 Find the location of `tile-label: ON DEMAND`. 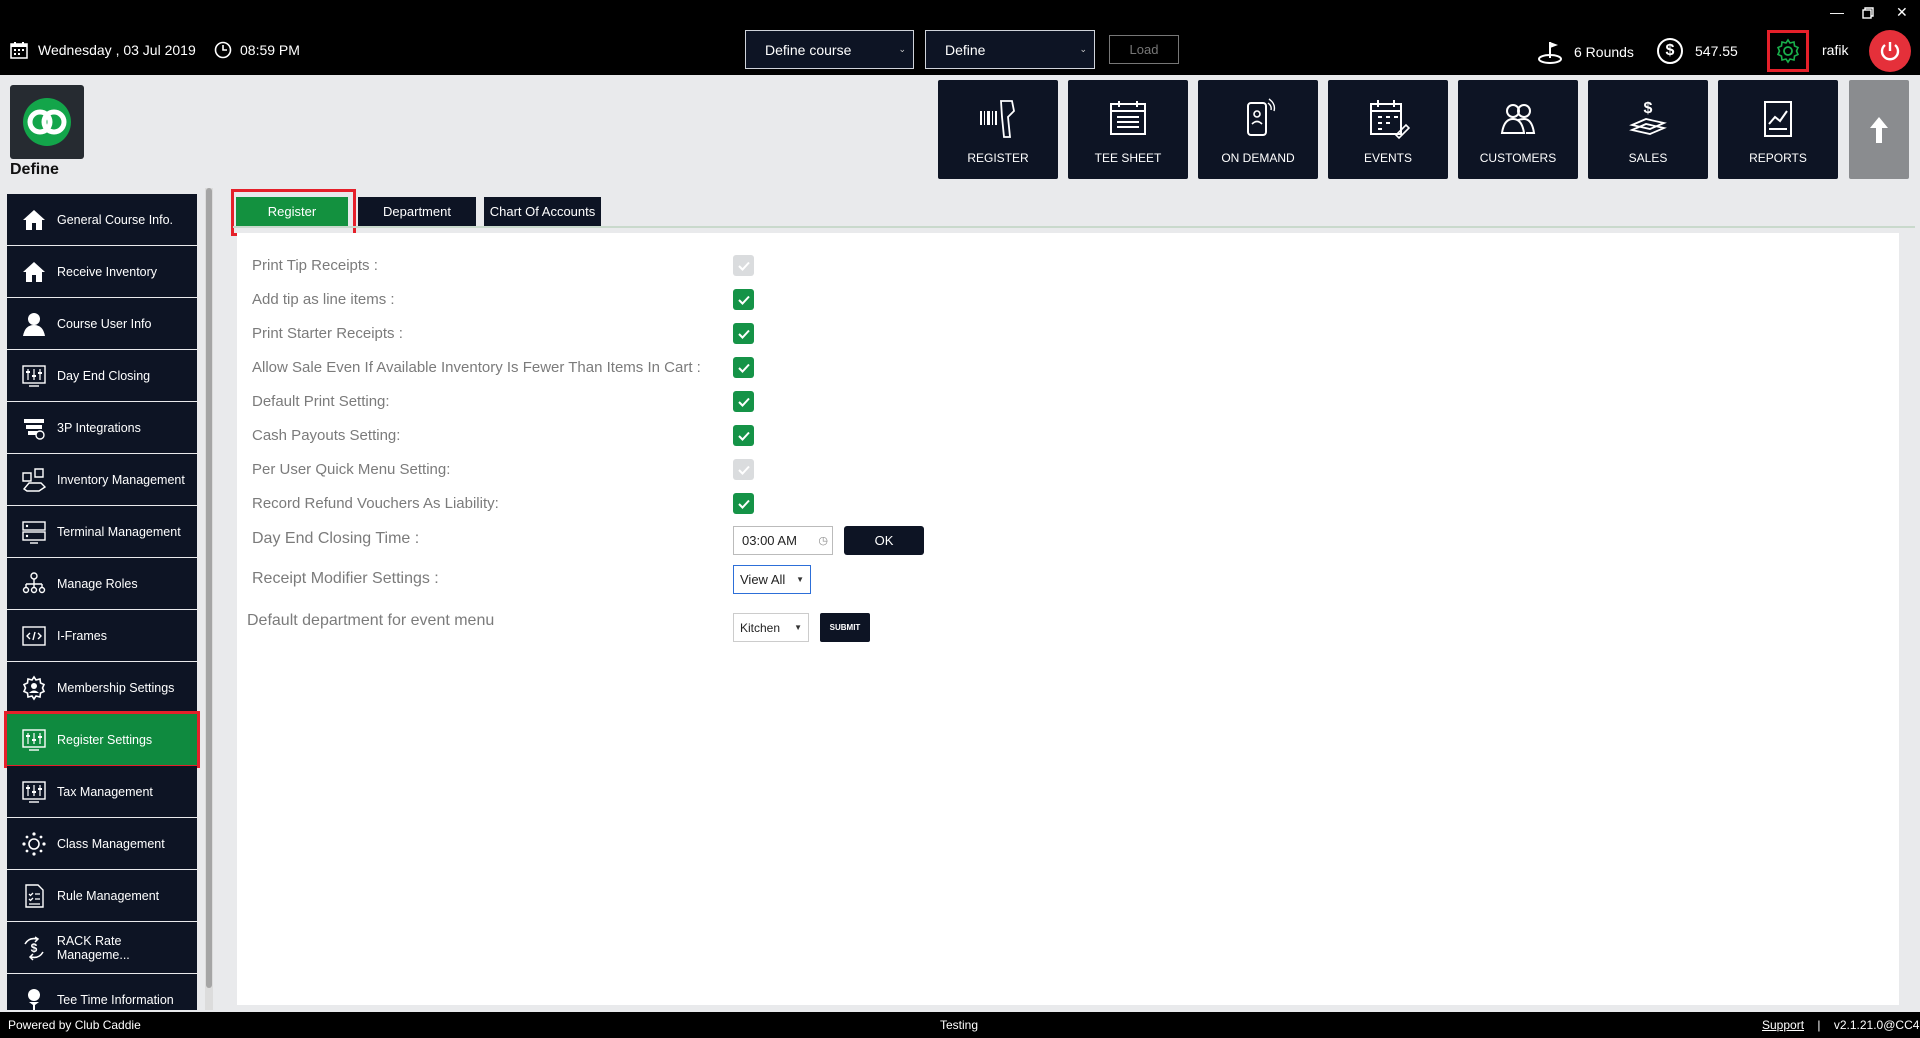

tile-label: ON DEMAND is located at coordinates (1258, 158).